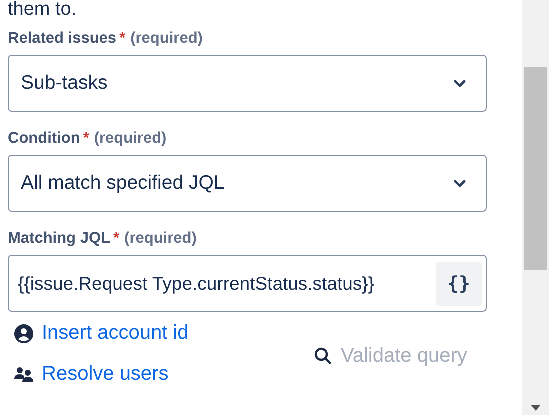 The image size is (549, 415). Describe the element at coordinates (536, 408) in the screenshot. I see `scroll-down-icon` at that location.